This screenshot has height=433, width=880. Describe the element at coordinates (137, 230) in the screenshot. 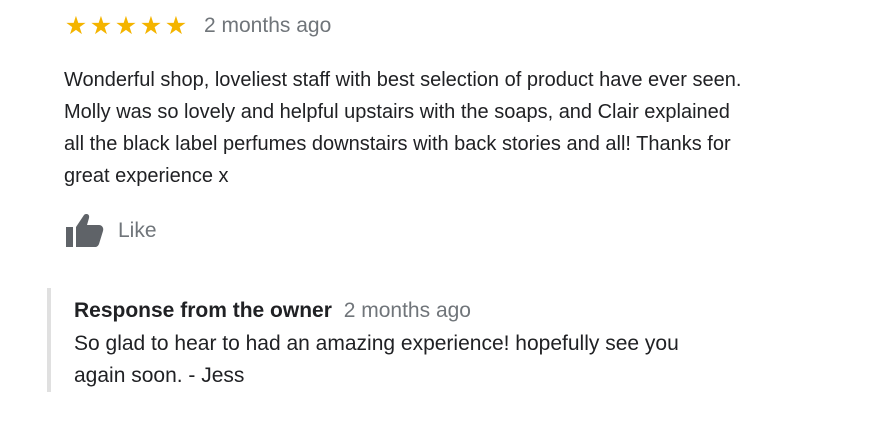

I see `like-label: Like` at that location.